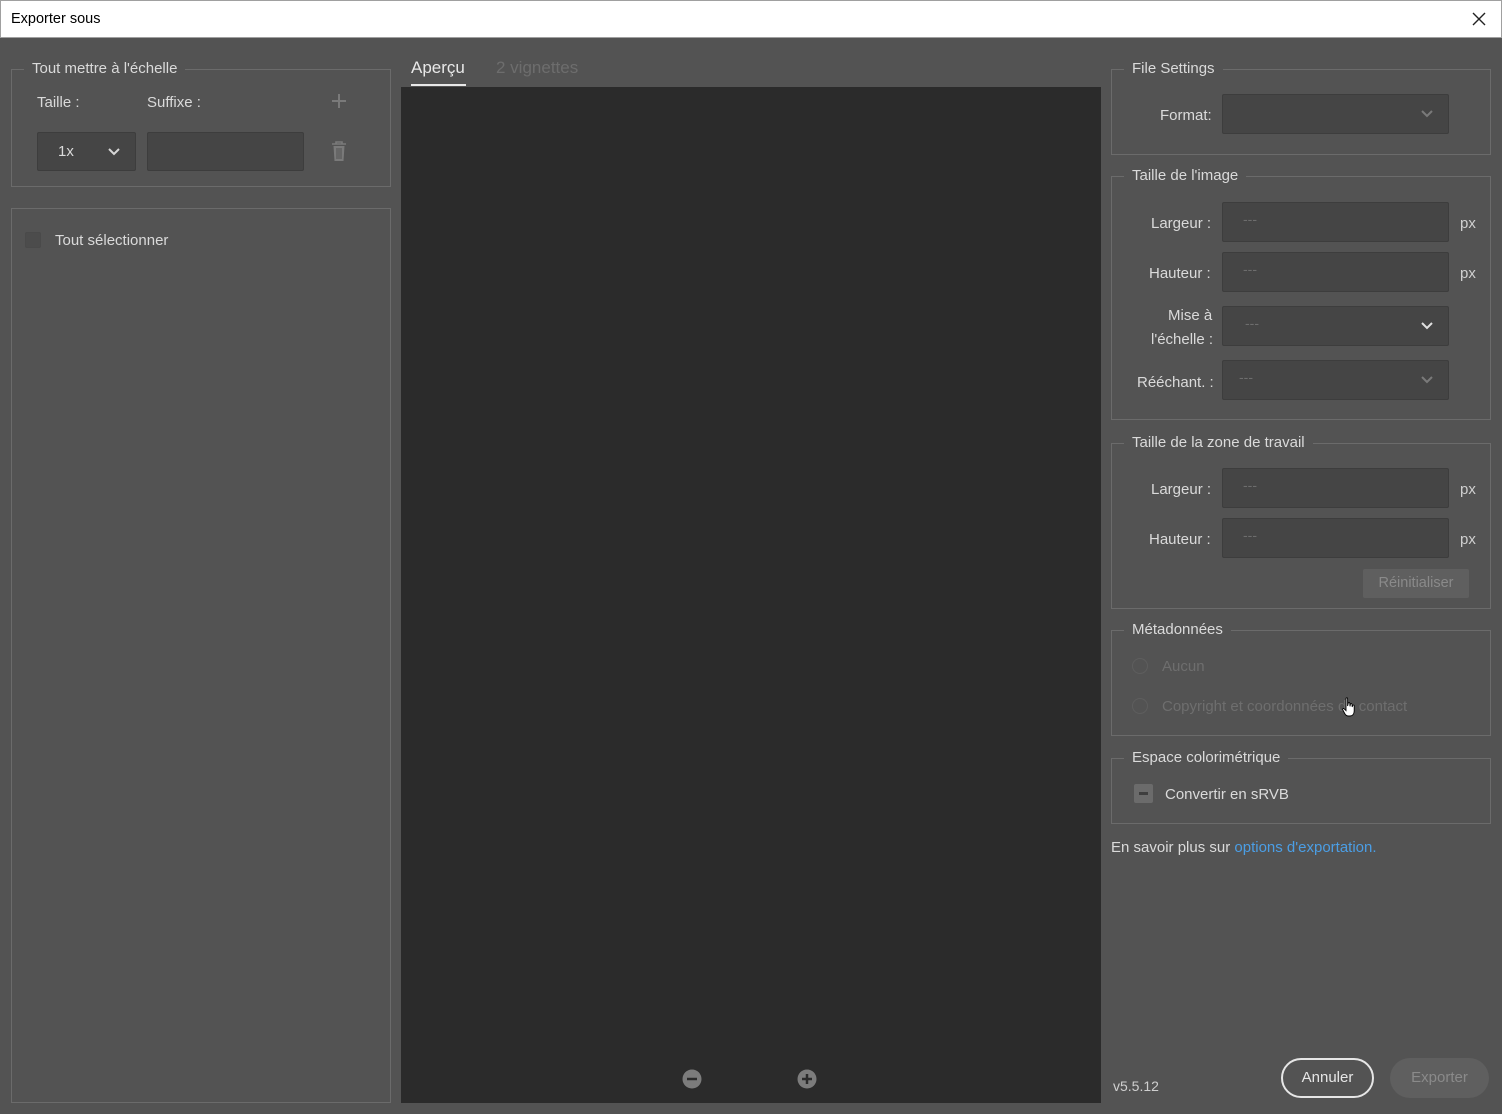  What do you see at coordinates (1250, 535) in the screenshot?
I see `canvas-height-placeholder: ---` at bounding box center [1250, 535].